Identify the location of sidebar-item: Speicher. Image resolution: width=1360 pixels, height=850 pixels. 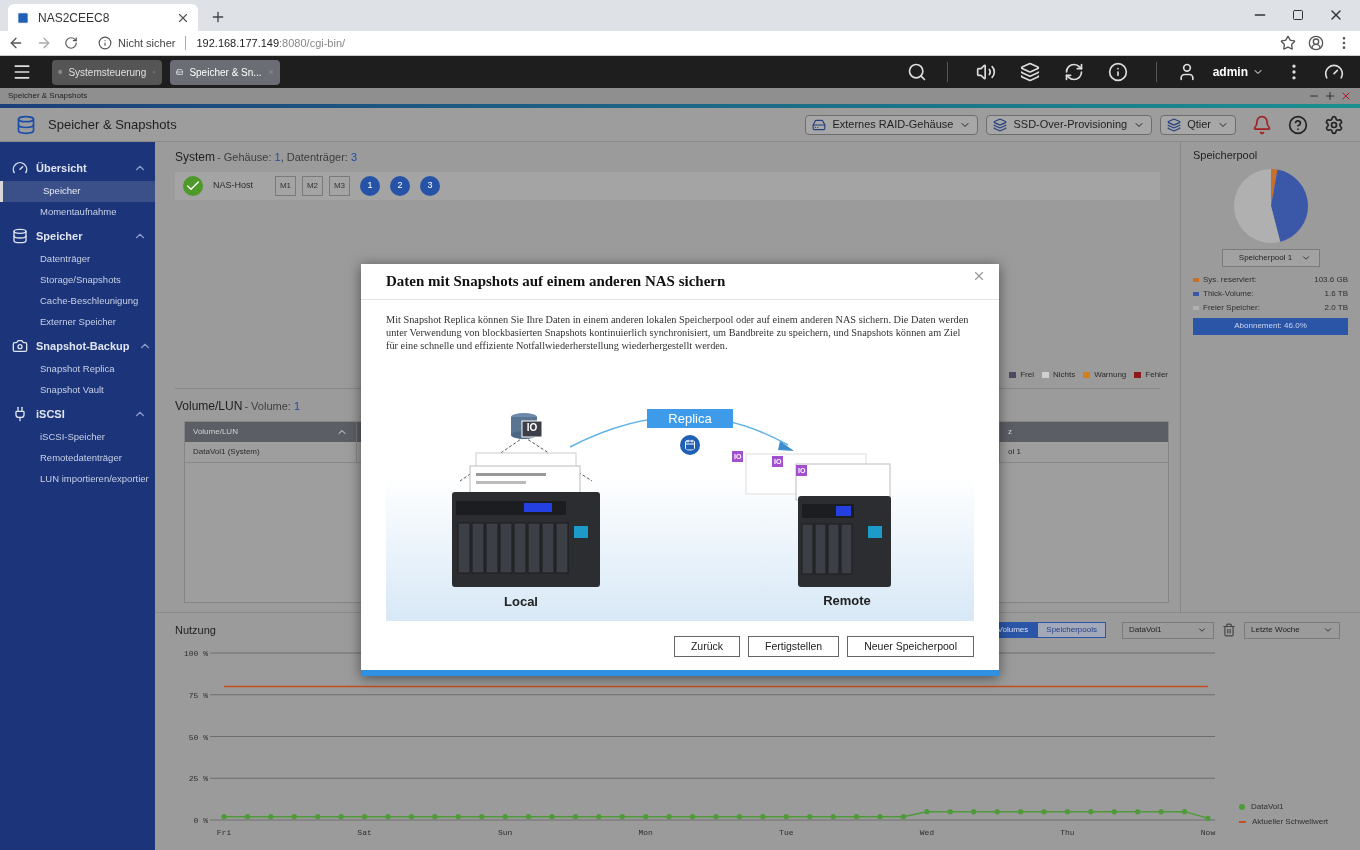
(77, 191).